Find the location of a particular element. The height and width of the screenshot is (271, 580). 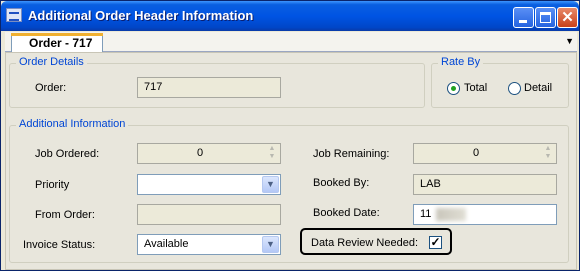

tab-list-dropdown-icon: ▼ is located at coordinates (569, 41).